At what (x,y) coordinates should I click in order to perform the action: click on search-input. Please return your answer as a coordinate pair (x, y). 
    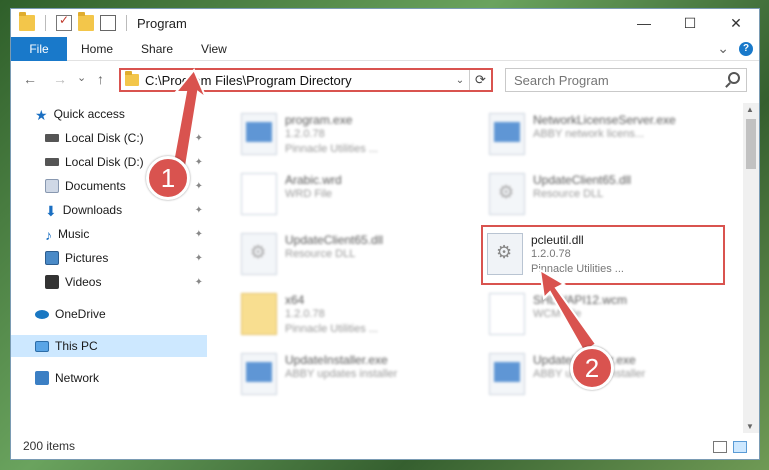
    Looking at the image, I should click on (614, 80).